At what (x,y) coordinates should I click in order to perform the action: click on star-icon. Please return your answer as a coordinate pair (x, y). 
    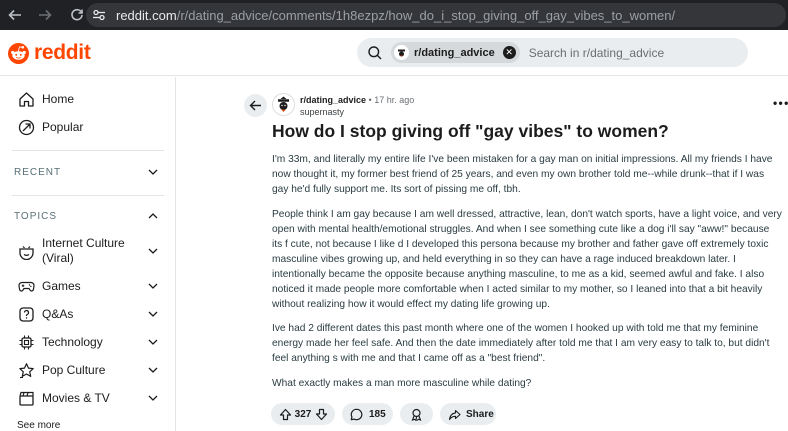
    Looking at the image, I should click on (26, 370).